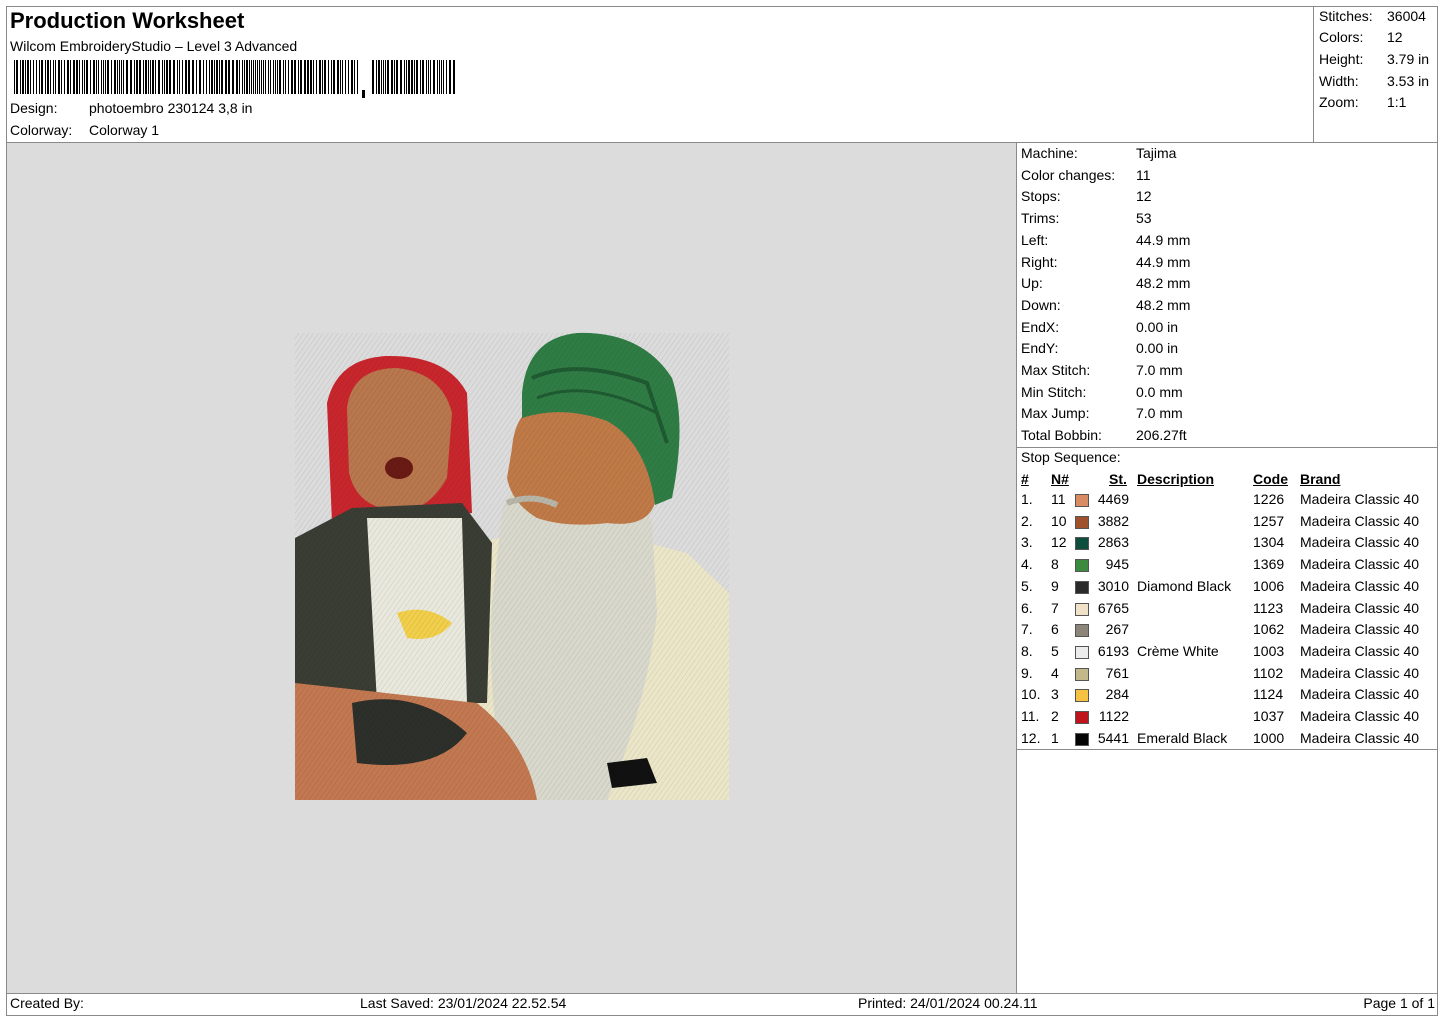 The width and height of the screenshot is (1445, 1021). I want to click on stat-row: Width: 3.53 in, so click(1374, 81).